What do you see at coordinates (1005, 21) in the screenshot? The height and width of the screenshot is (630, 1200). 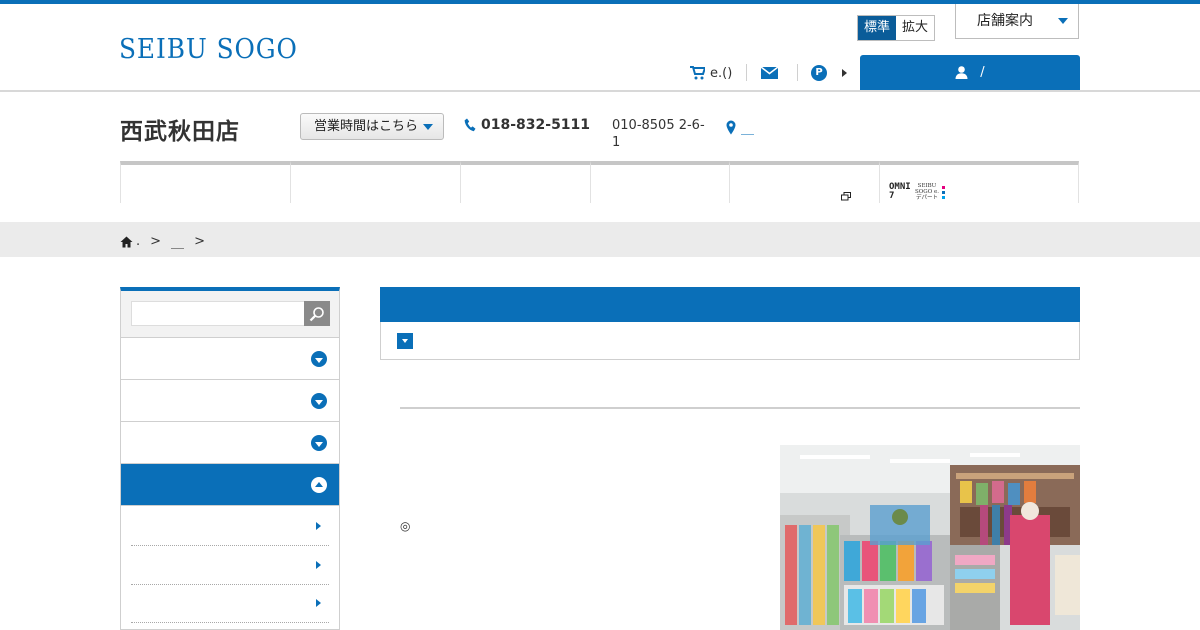 I see `store-guide-label: 店舗案内` at bounding box center [1005, 21].